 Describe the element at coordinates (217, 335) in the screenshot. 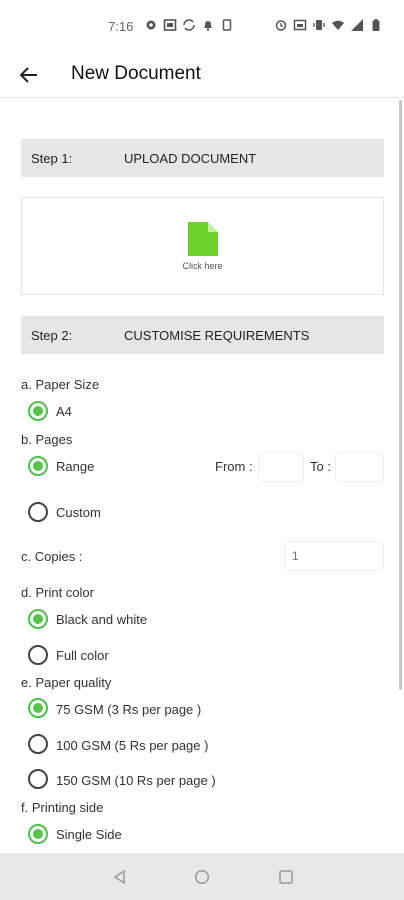

I see `step2-title: CUSTOMISE REQUIREMENTS` at that location.